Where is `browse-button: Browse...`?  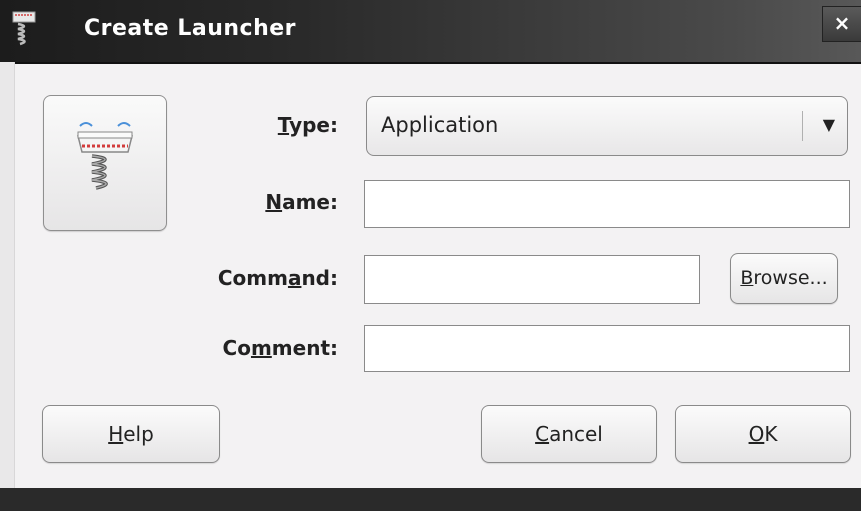
browse-button: Browse... is located at coordinates (784, 278).